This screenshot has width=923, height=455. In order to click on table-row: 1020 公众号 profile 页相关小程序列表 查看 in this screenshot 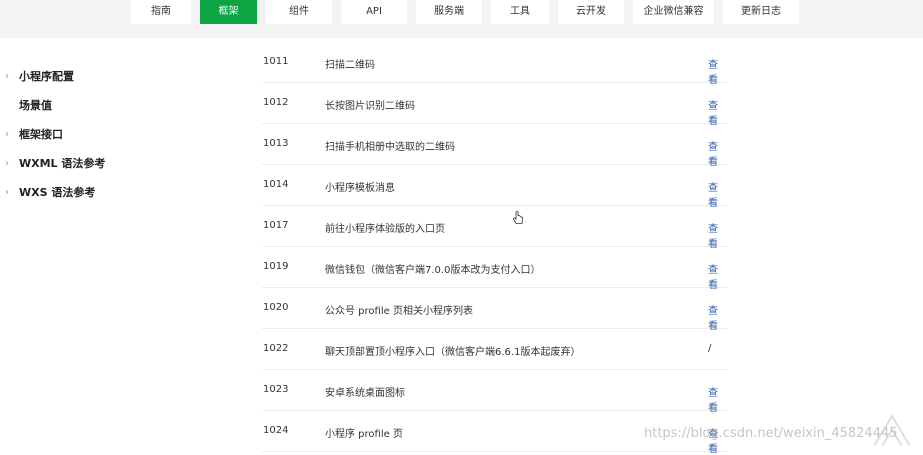, I will do `click(494, 310)`.